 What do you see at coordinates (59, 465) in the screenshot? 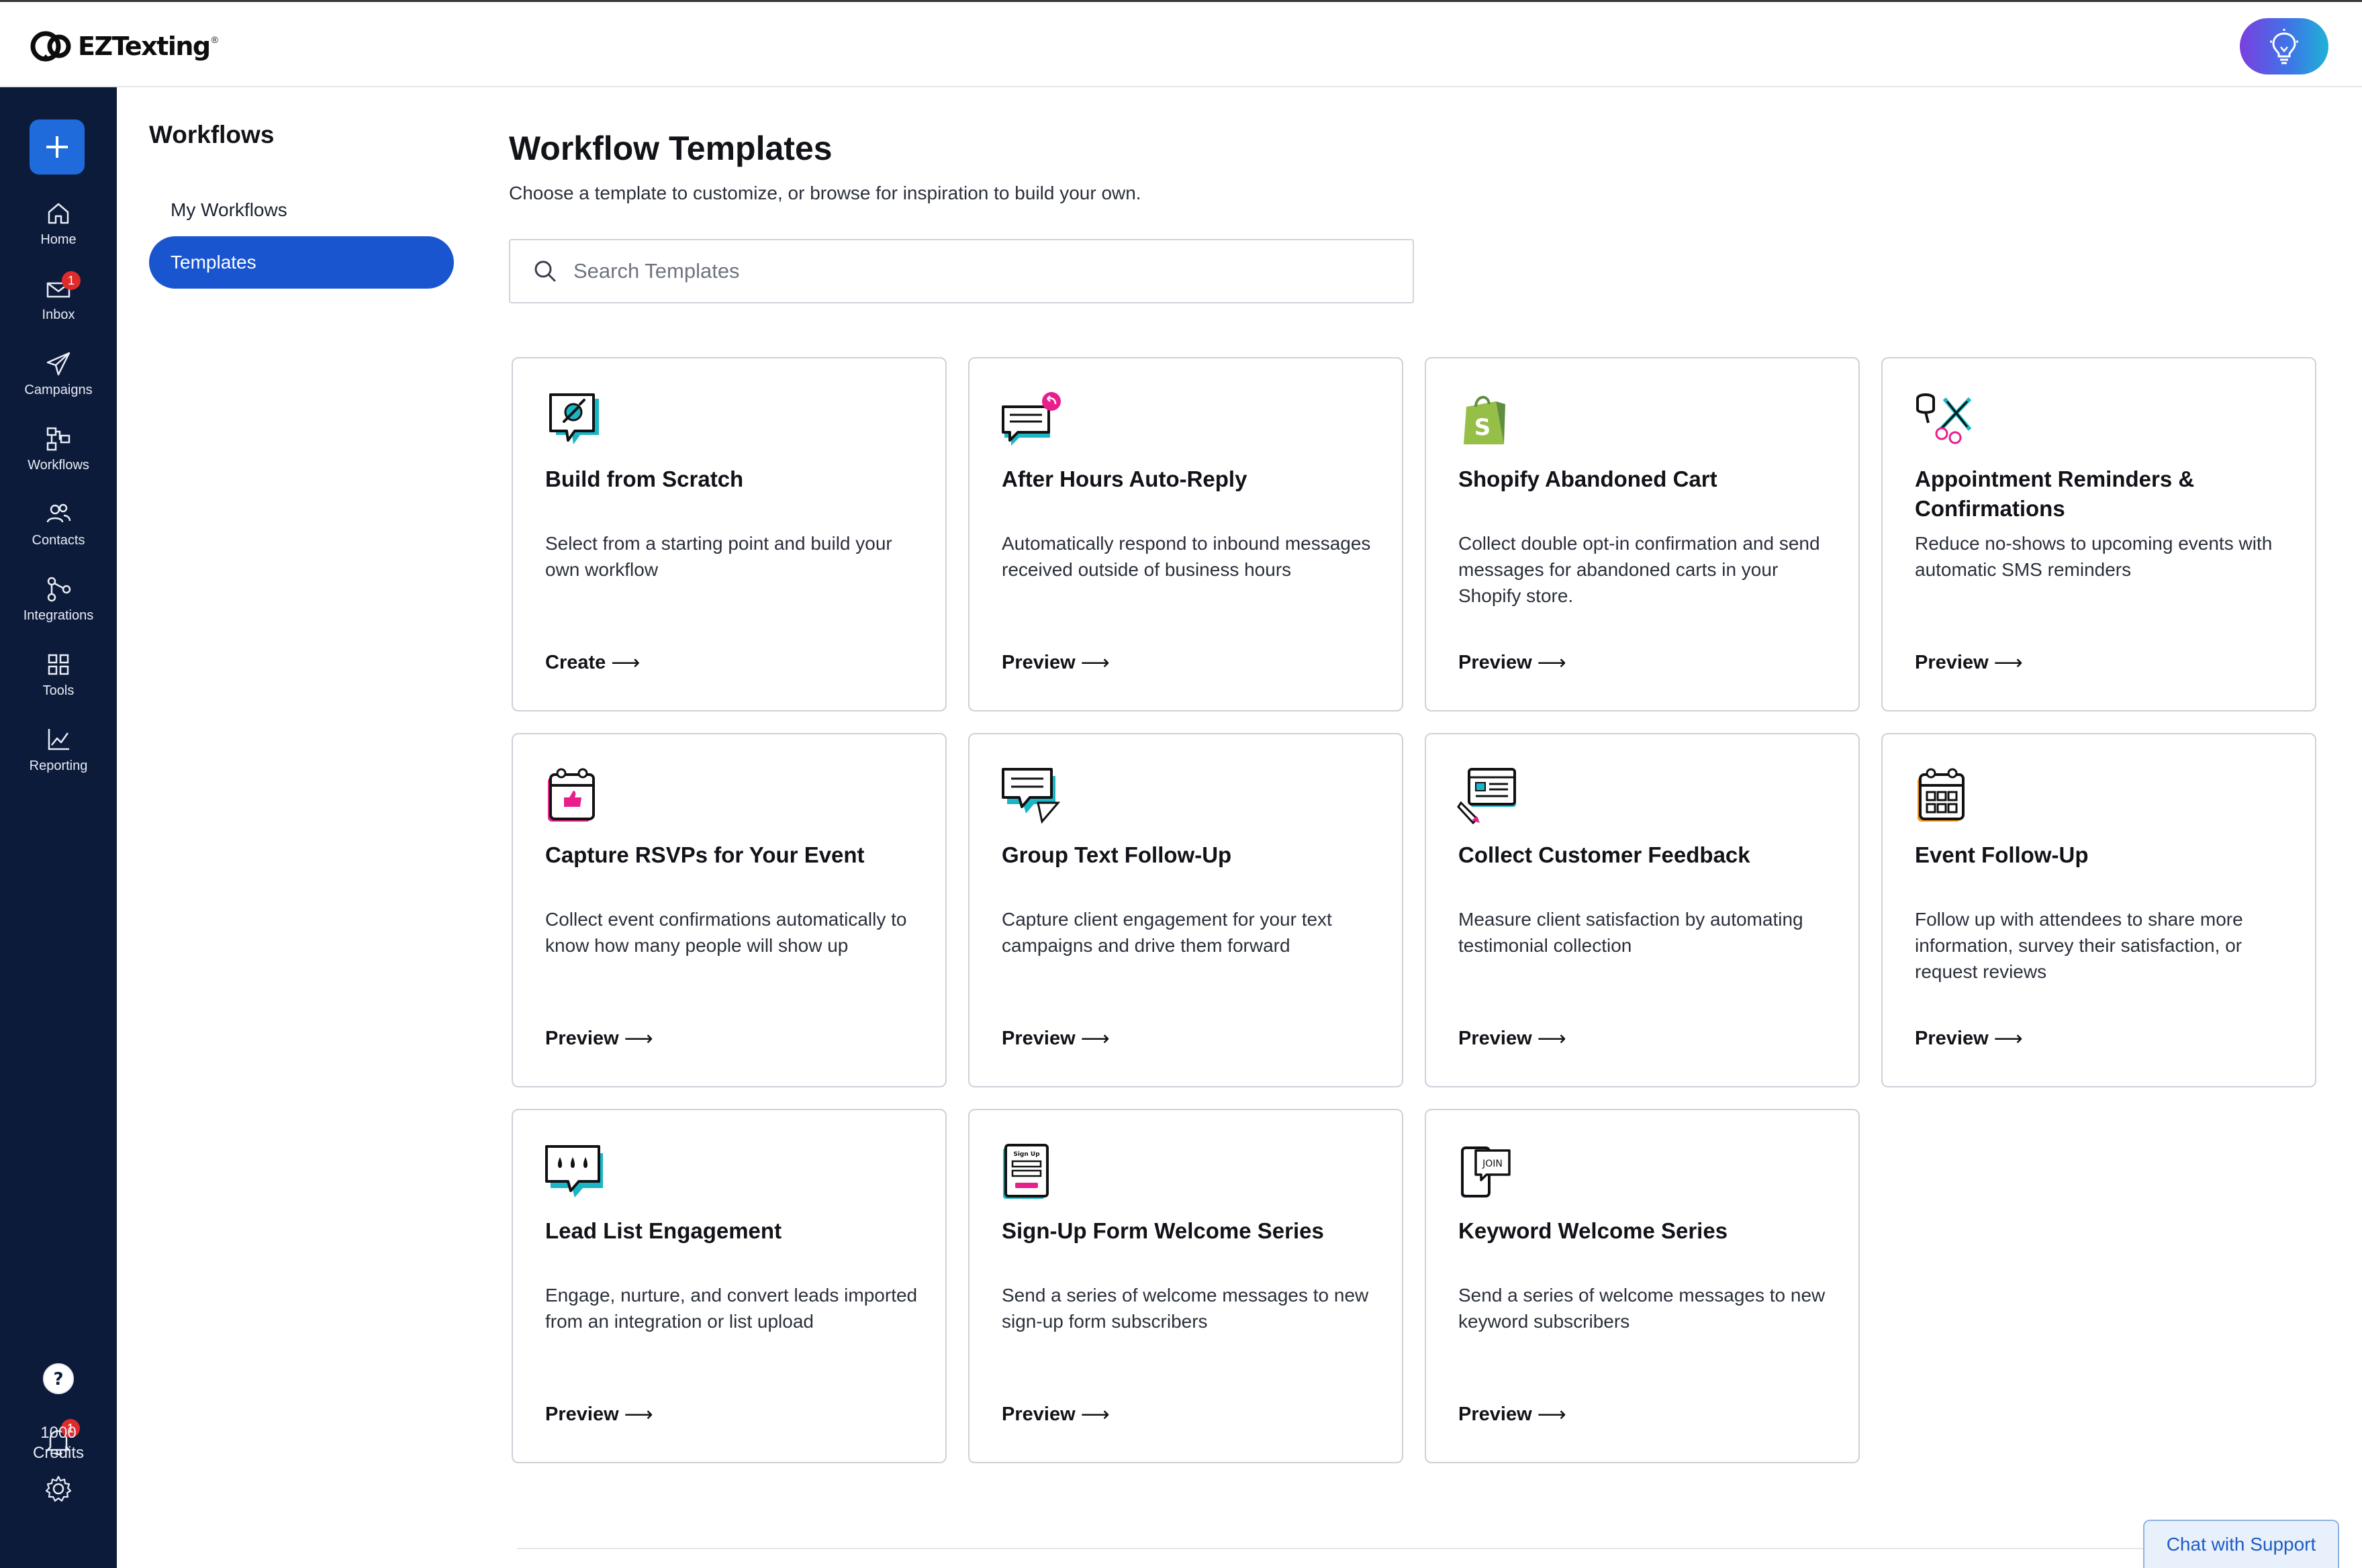
I see `nav-label-workflows: Workflows` at bounding box center [59, 465].